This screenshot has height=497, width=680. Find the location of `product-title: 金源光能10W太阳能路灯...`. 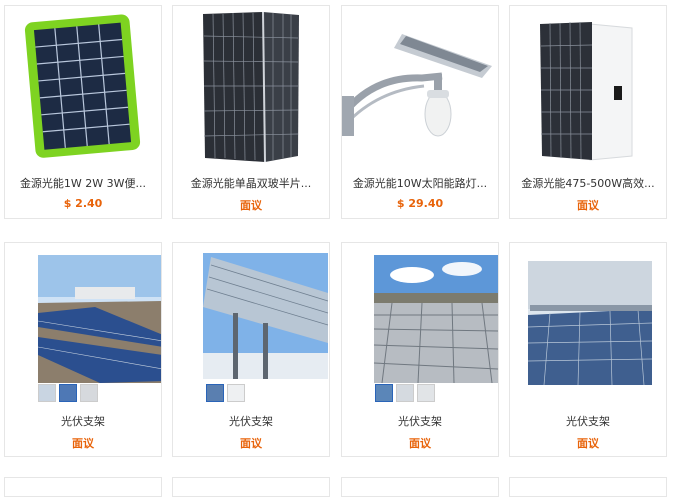

product-title: 金源光能10W太阳能路灯... is located at coordinates (420, 183).